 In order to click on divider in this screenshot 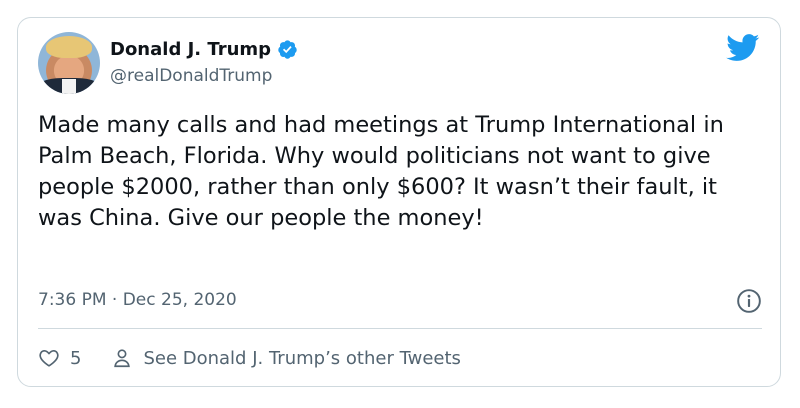, I will do `click(400, 328)`.